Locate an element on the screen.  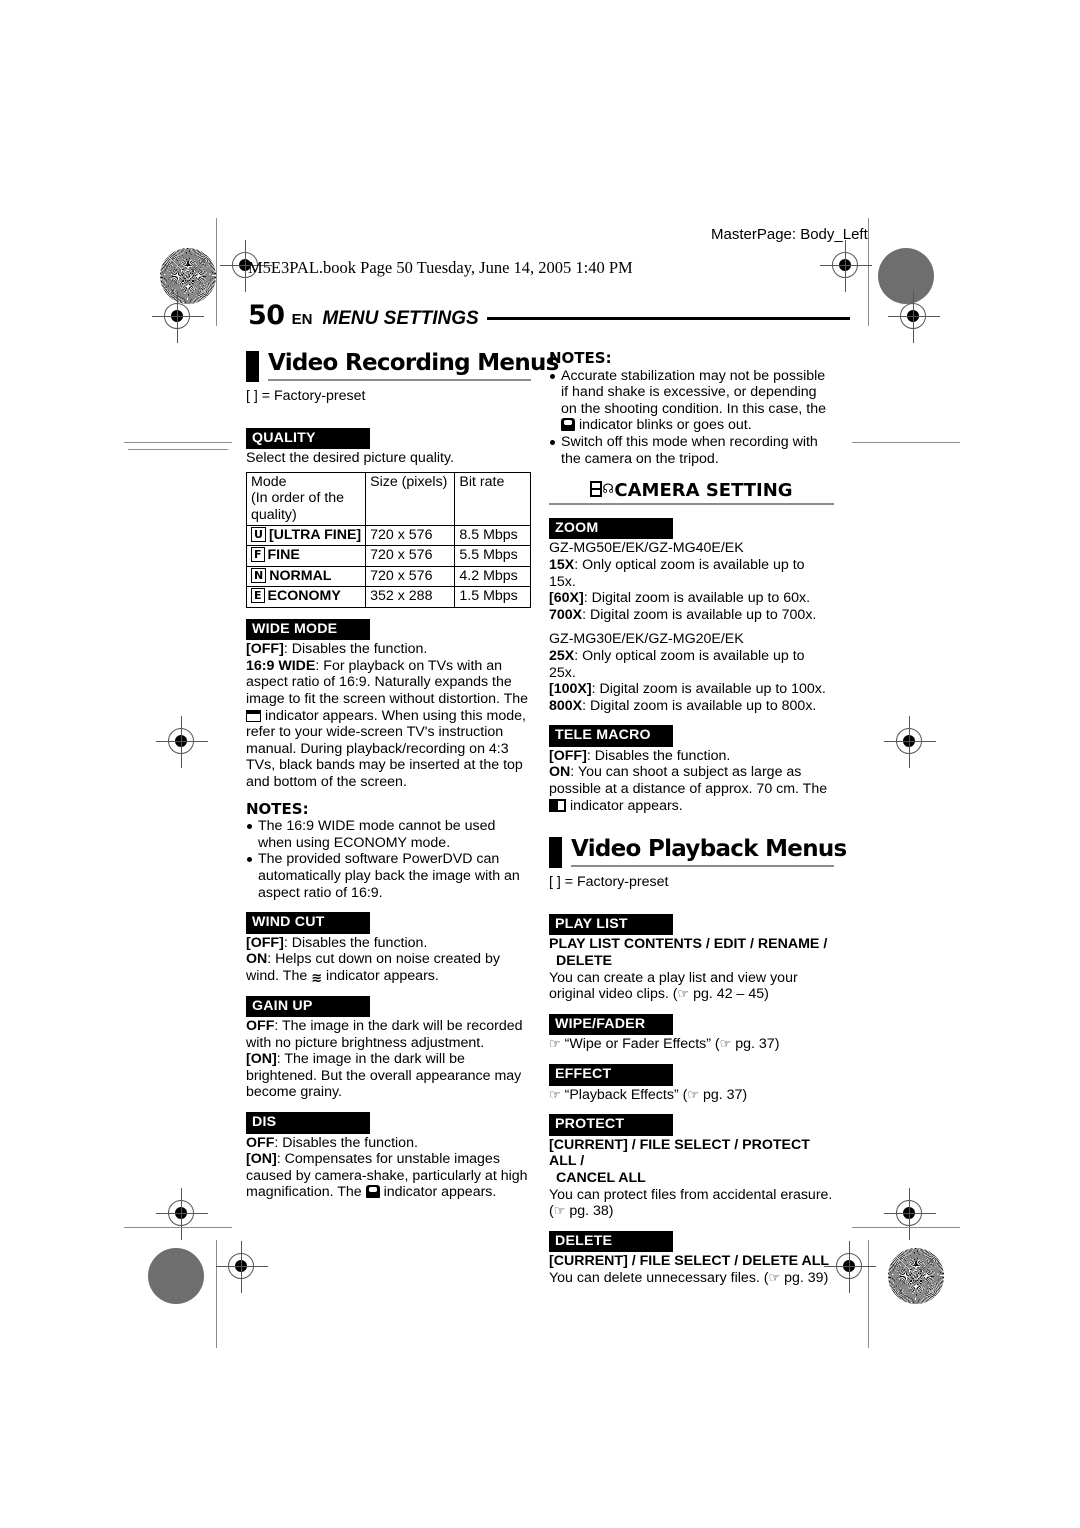
crop-line-left-vertical is located at coordinates (216, 272).